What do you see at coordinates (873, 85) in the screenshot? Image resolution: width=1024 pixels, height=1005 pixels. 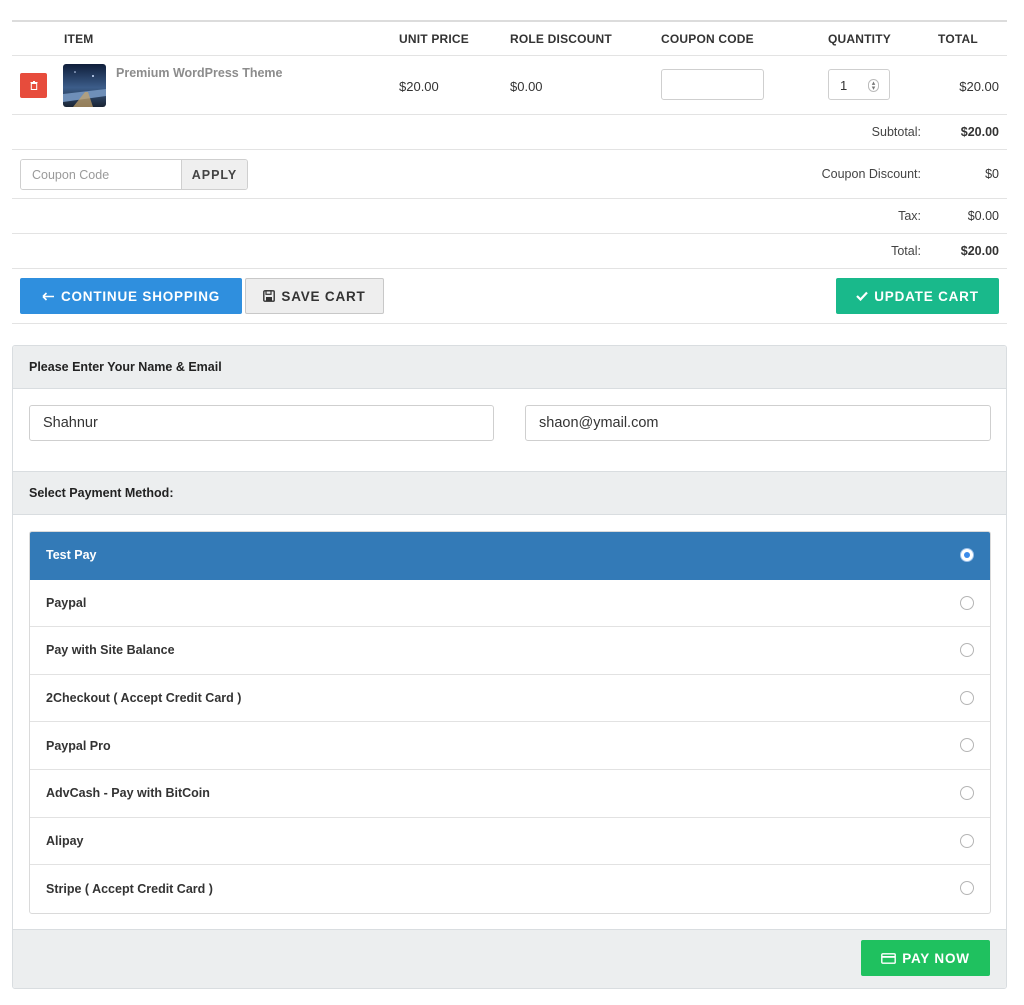 I see `spinner-icon: ▴ ▾` at bounding box center [873, 85].